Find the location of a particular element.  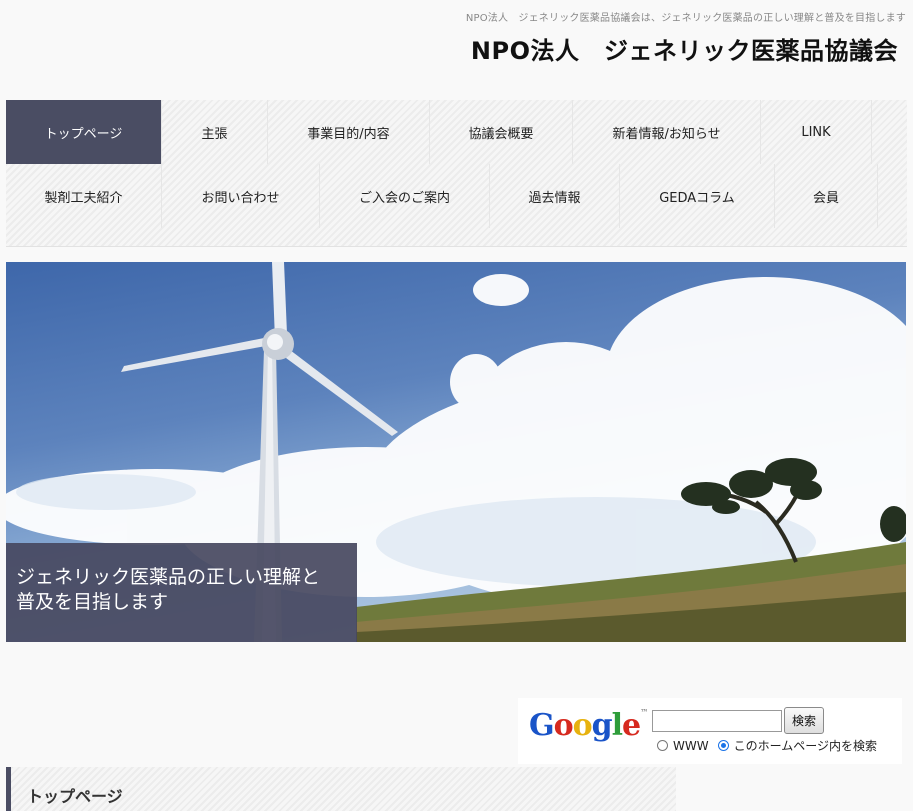

search-scope-options: WWW このホームページ内を検索 is located at coordinates (767, 745).